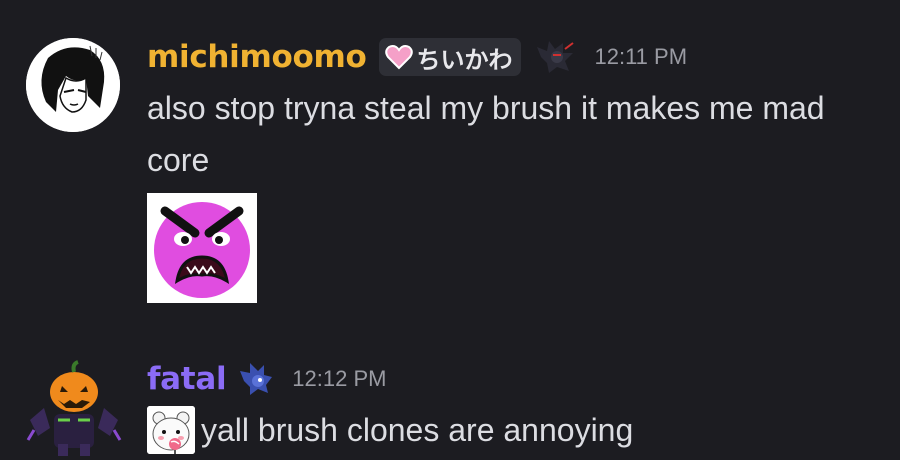 The width and height of the screenshot is (900, 460). Describe the element at coordinates (202, 248) in the screenshot. I see `angry-purple-face-icon` at that location.